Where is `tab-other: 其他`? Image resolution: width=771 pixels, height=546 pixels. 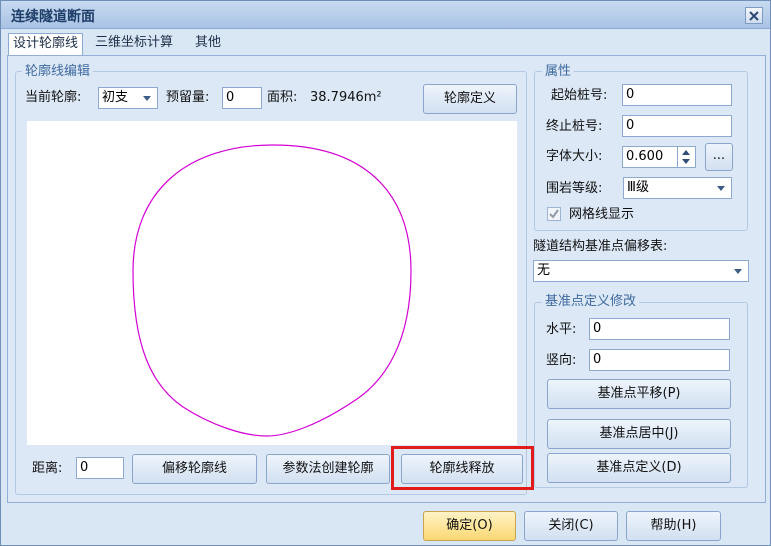
tab-other: 其他 is located at coordinates (208, 44).